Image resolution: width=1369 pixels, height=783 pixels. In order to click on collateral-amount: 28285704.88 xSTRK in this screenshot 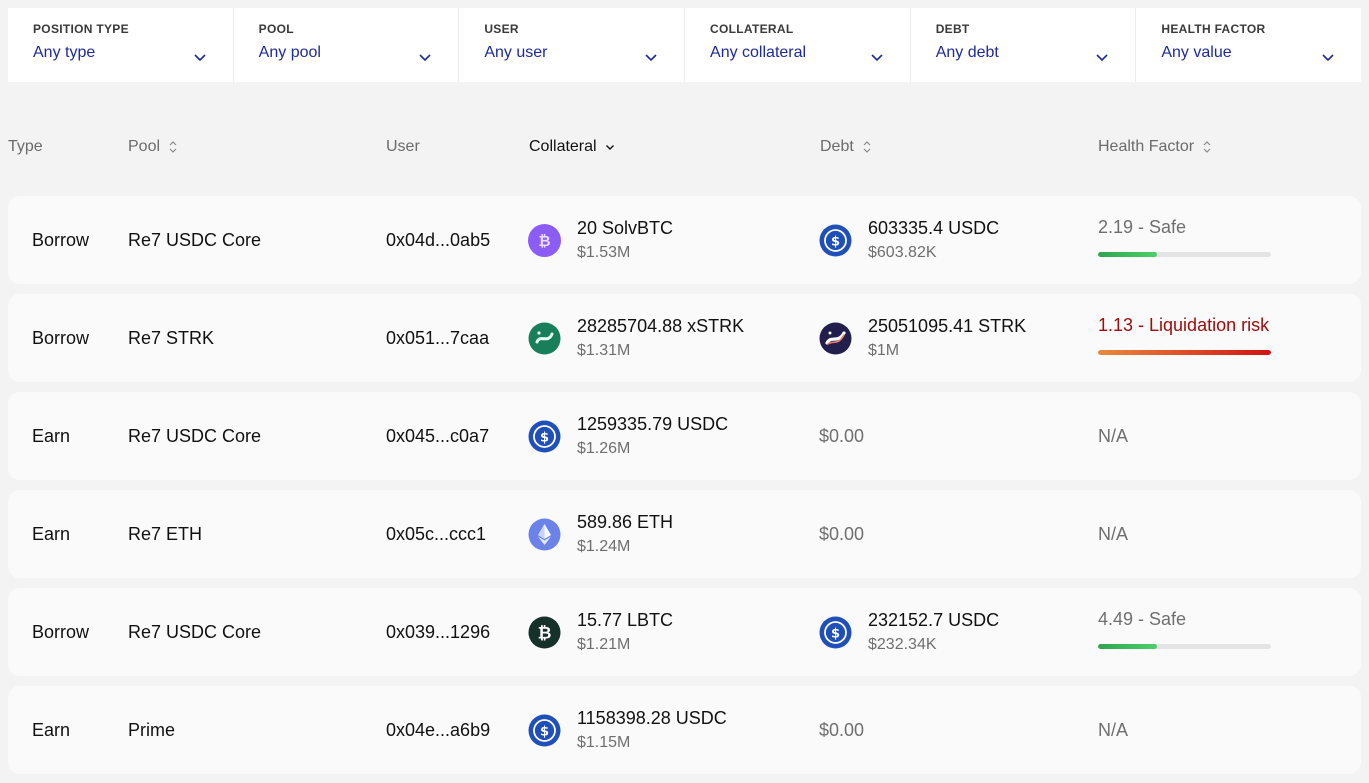, I will do `click(661, 326)`.